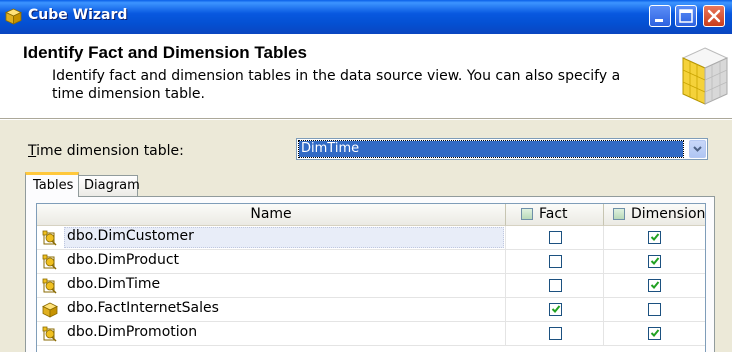 This screenshot has height=352, width=732. Describe the element at coordinates (619, 214) in the screenshot. I see `dimension-select-all-checkbox` at that location.